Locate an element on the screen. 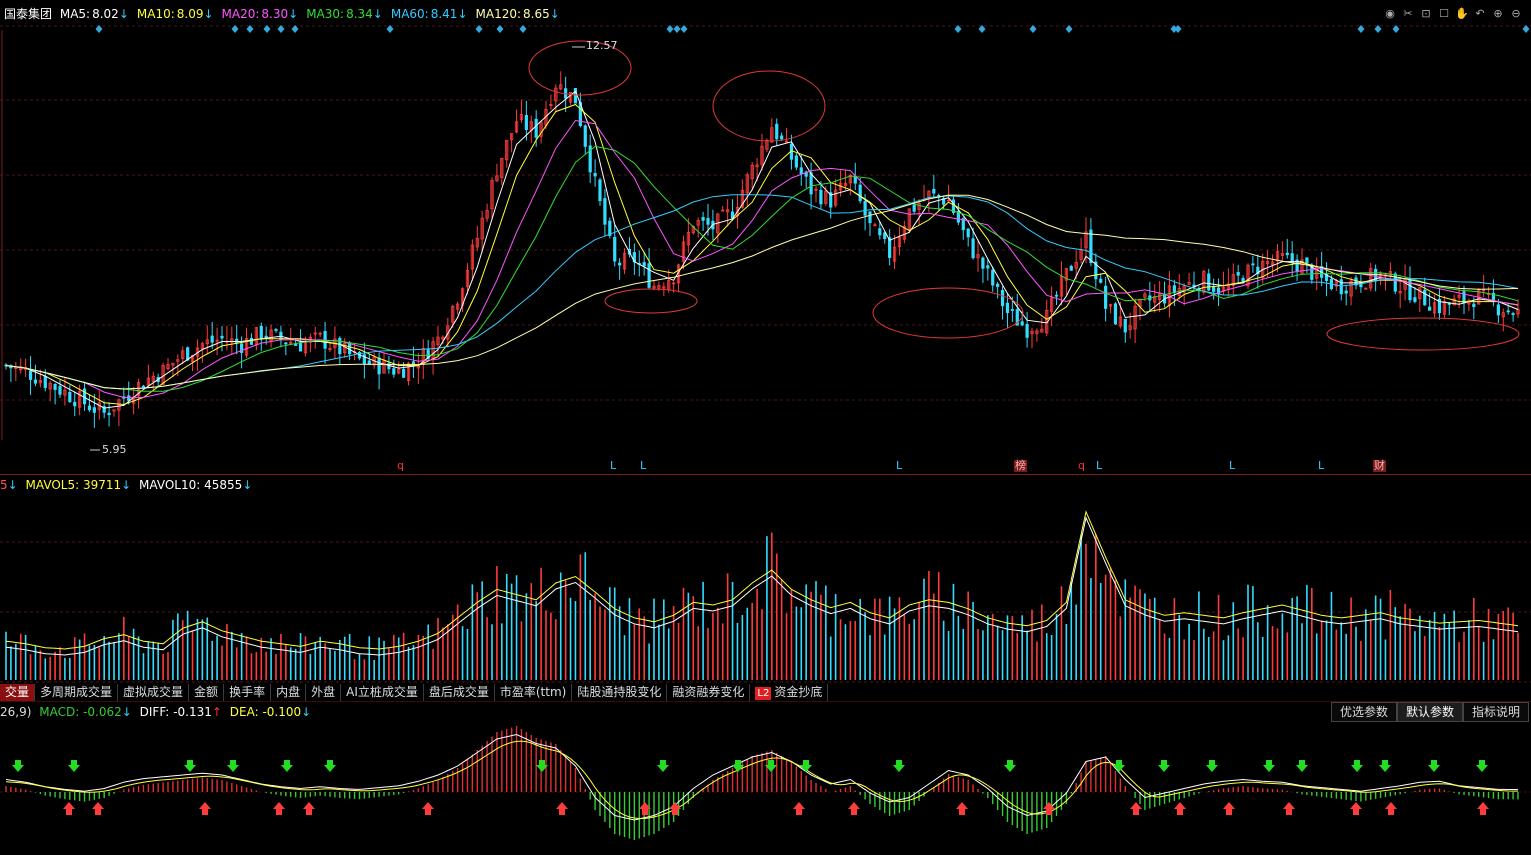 This screenshot has width=1531, height=855. tab-8: 盘后成交量 is located at coordinates (459, 692).